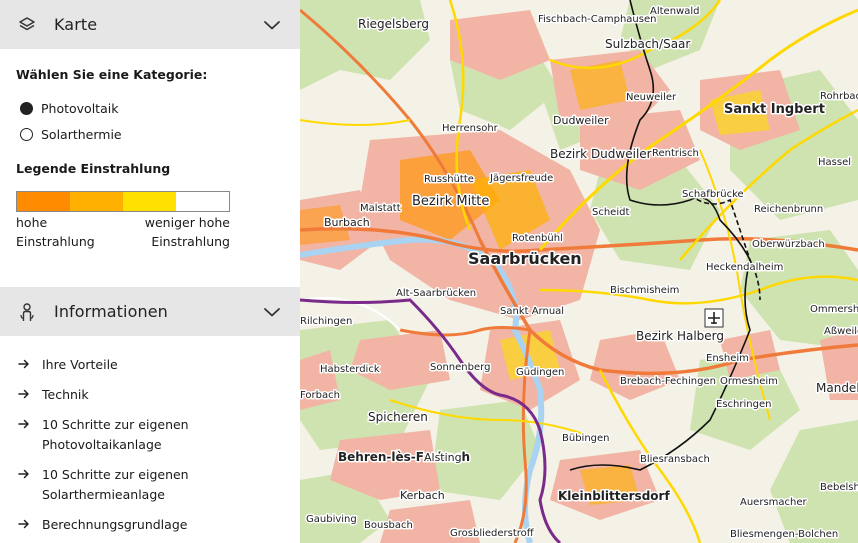 This screenshot has width=858, height=543. Describe the element at coordinates (150, 108) in the screenshot. I see `radio-photovoltaik: Photovoltaik` at that location.